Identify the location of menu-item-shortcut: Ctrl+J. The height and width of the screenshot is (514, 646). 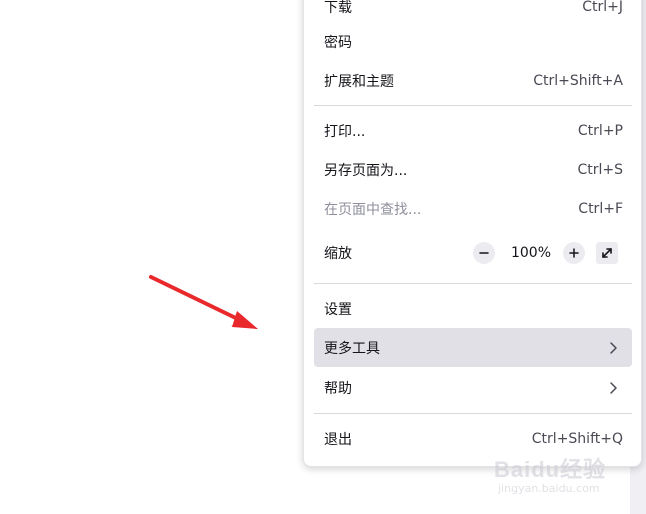
(602, 7).